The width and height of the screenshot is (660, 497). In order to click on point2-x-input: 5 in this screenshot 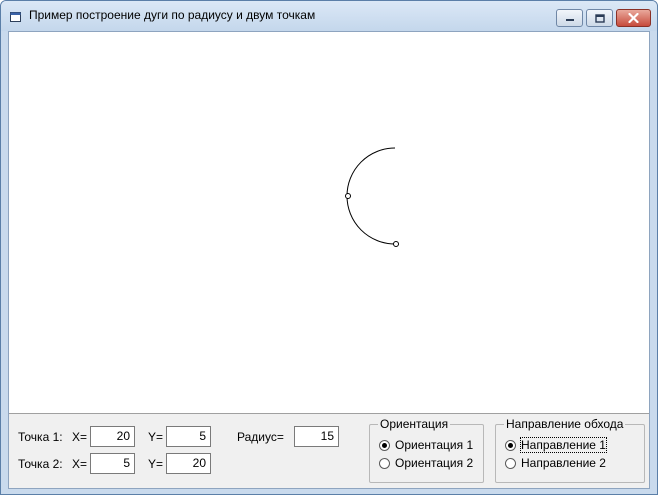, I will do `click(112, 463)`.